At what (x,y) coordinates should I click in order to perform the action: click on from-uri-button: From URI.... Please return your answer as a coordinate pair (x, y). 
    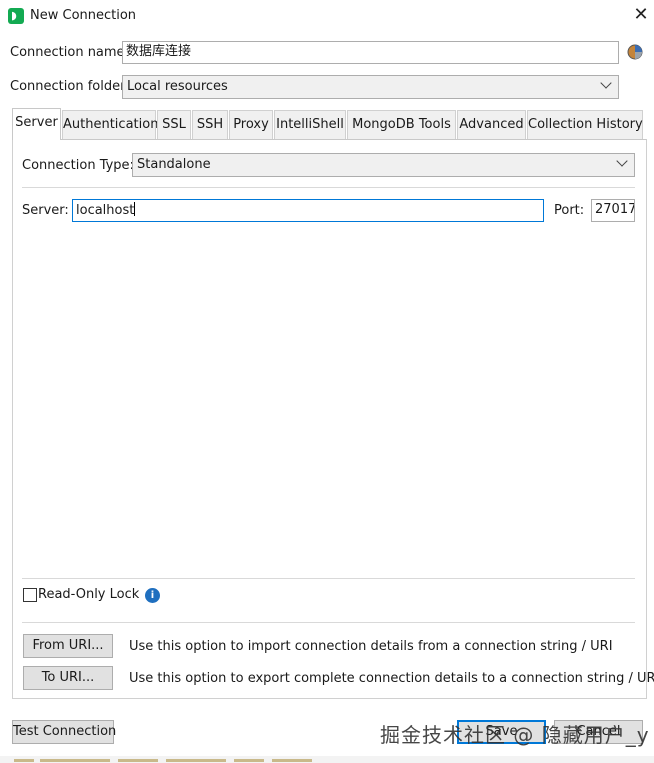
    Looking at the image, I should click on (68, 646).